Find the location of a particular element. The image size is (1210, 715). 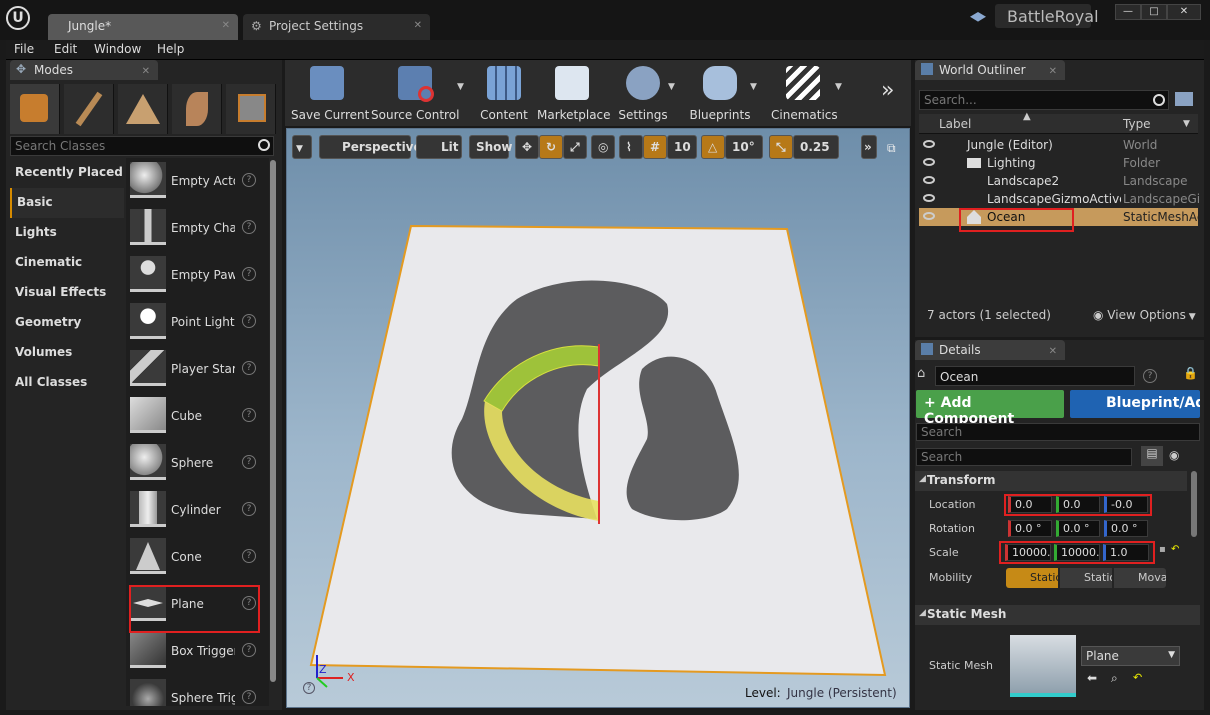

category-geometry: Geometry is located at coordinates (67, 323).